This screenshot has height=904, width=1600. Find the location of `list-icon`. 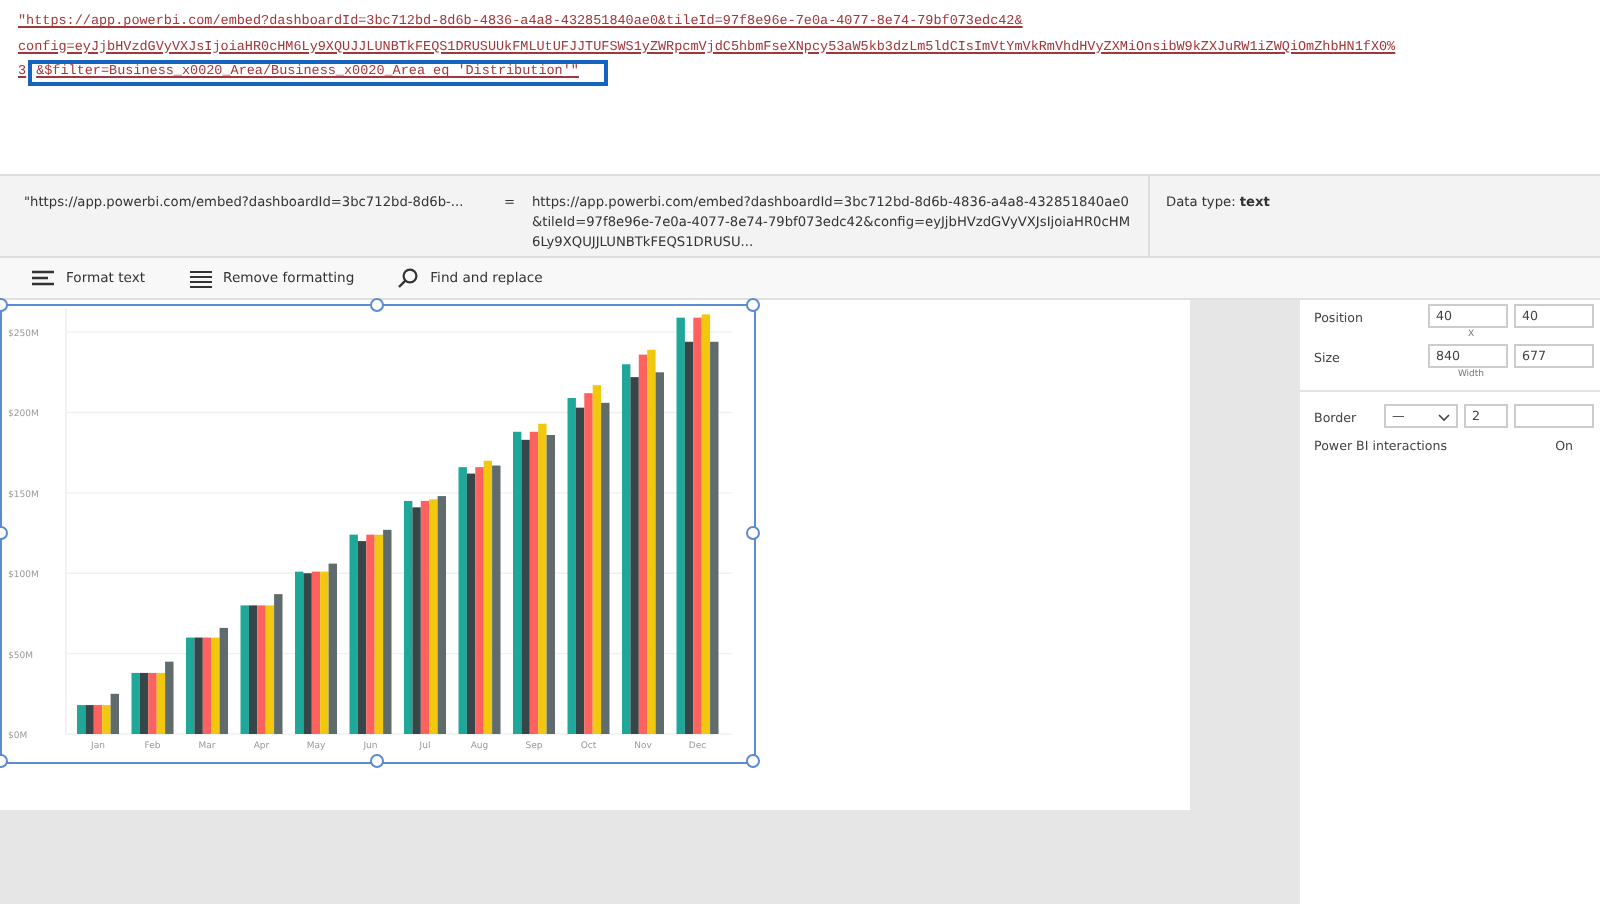

list-icon is located at coordinates (200, 278).